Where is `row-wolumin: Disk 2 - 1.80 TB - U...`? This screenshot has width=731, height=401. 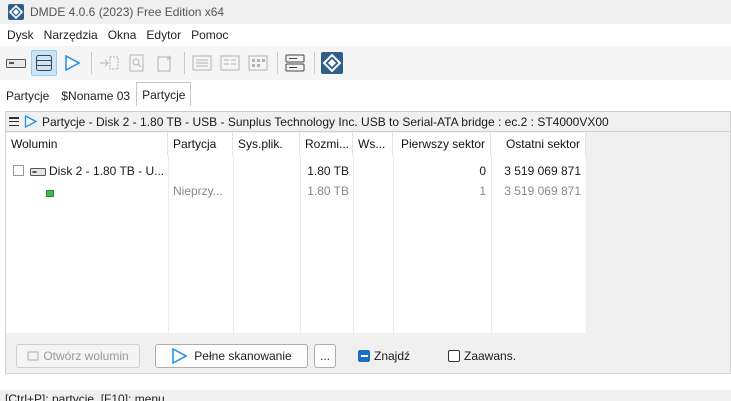 row-wolumin: Disk 2 - 1.80 TB - U... is located at coordinates (107, 171).